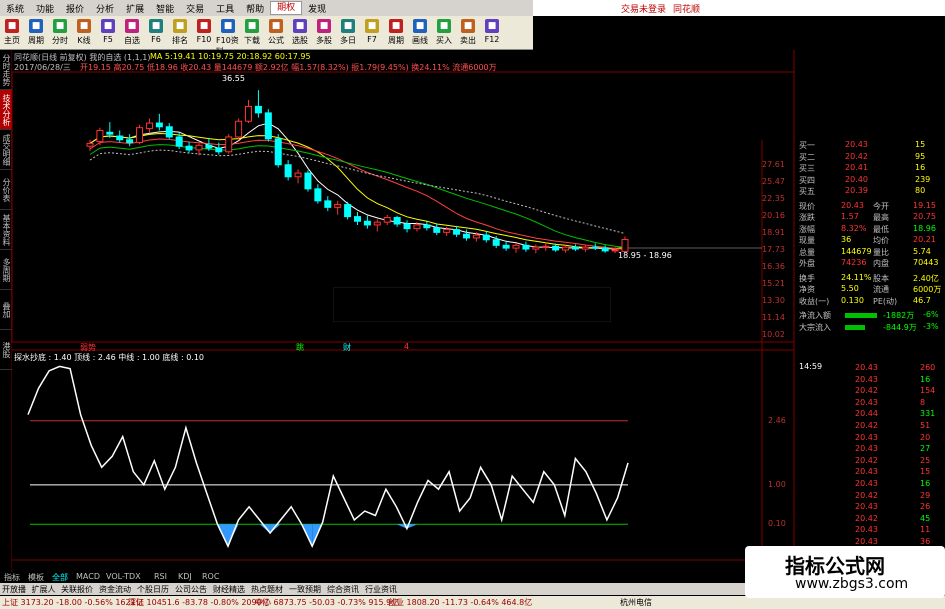 The image size is (945, 609). What do you see at coordinates (195, 8) in the screenshot?
I see `menu-item: 交易` at bounding box center [195, 8].